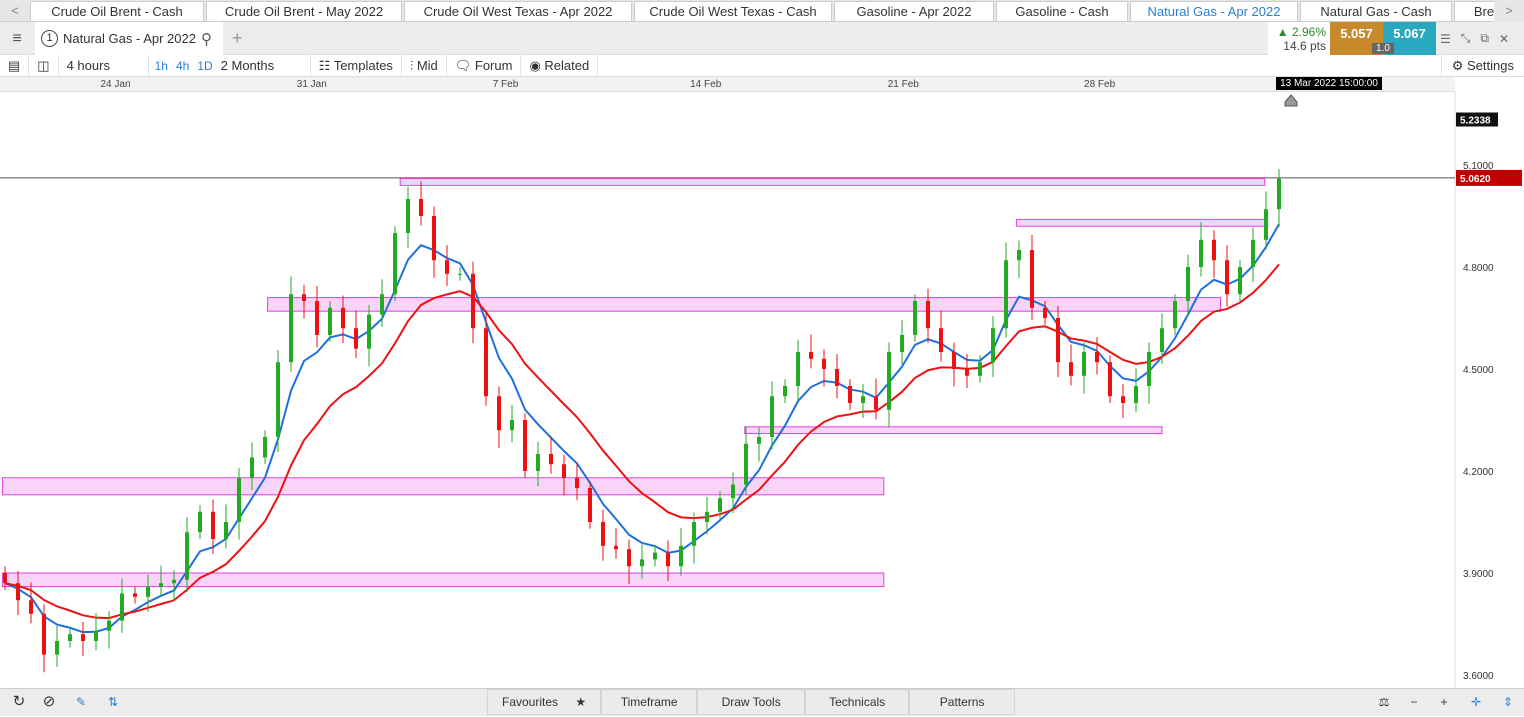 This screenshot has width=1524, height=717. Describe the element at coordinates (1291, 100) in the screenshot. I see `crosshair-marker-icon` at that location.